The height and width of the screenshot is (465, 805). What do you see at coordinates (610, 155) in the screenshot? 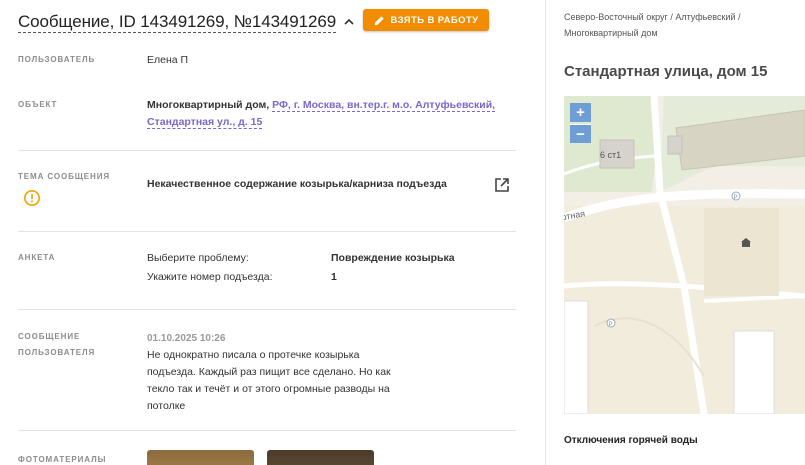
I see `map-building-label: 6 ст1` at bounding box center [610, 155].